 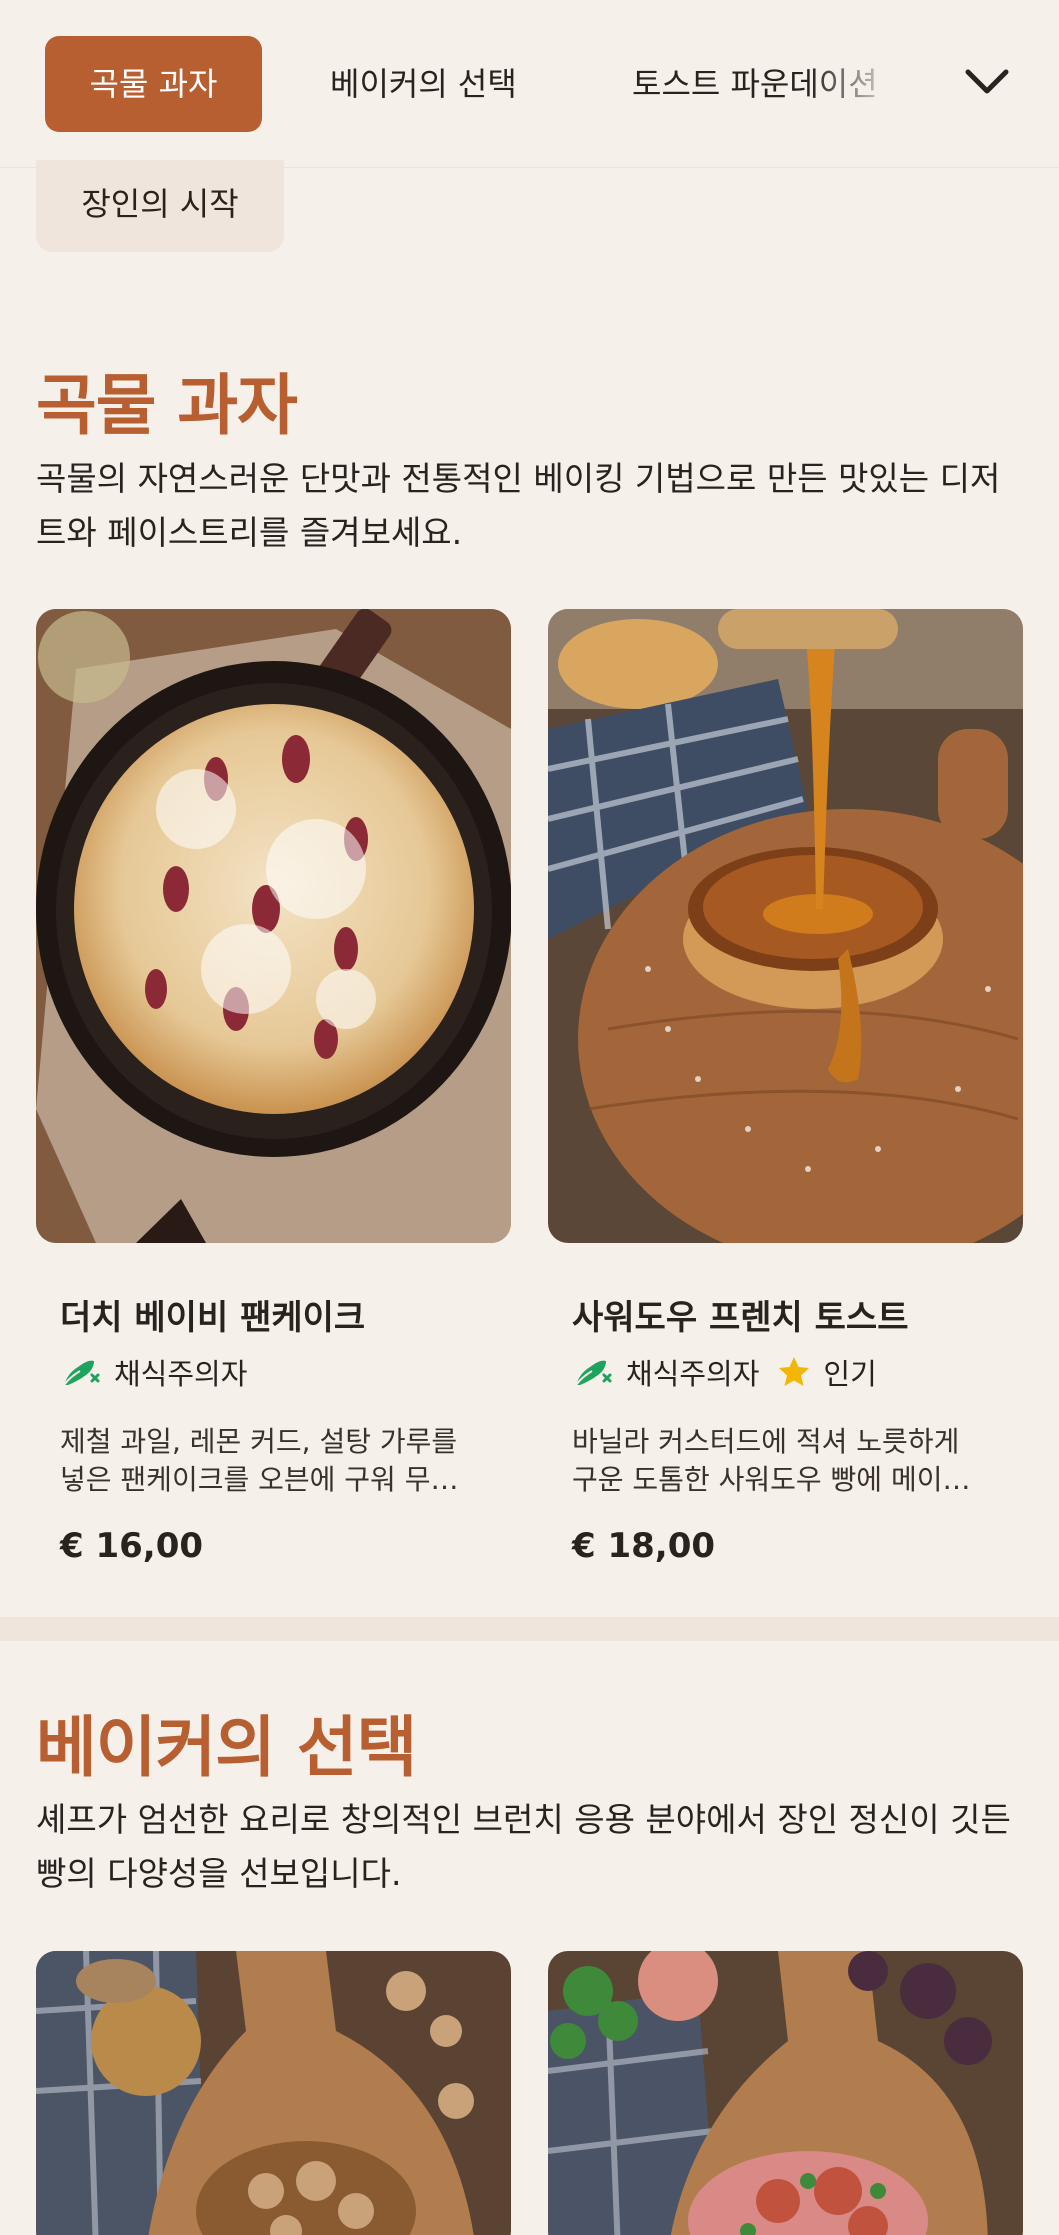 What do you see at coordinates (153, 84) in the screenshot?
I see `tab-grain-pastry: 곡물 과자` at bounding box center [153, 84].